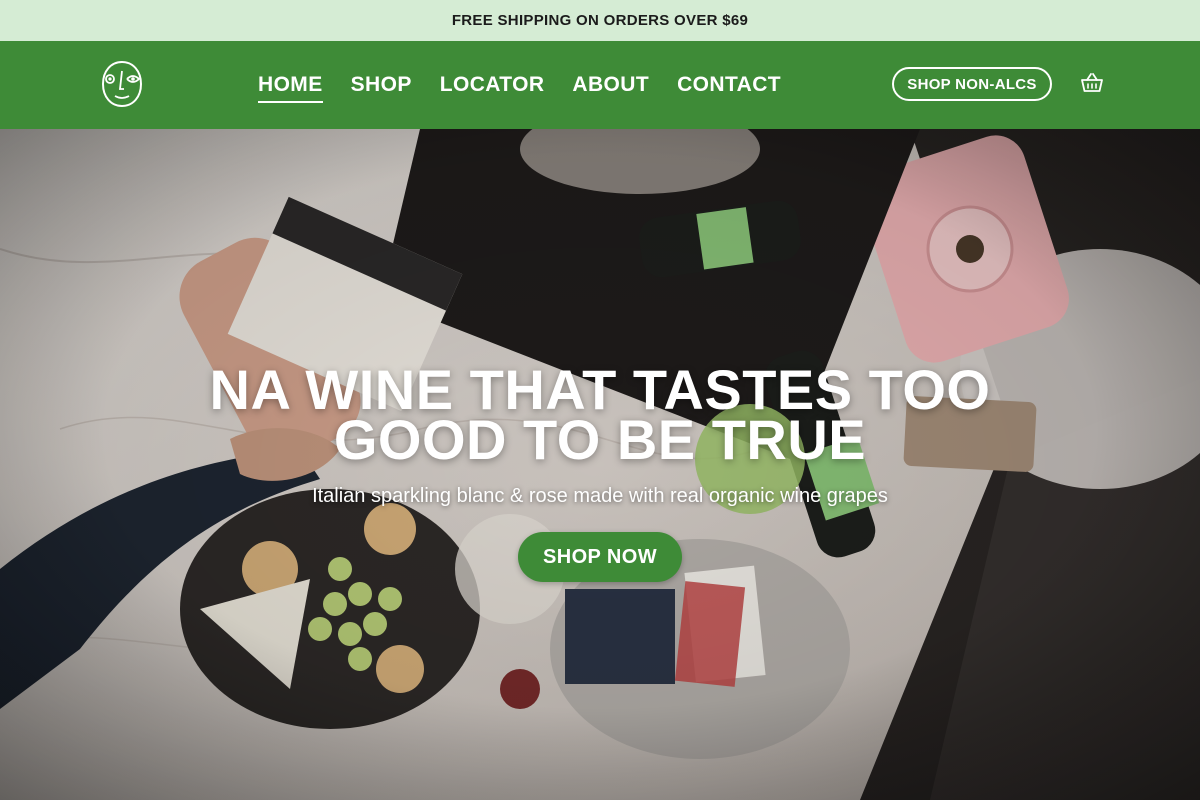 The height and width of the screenshot is (800, 1200). Describe the element at coordinates (600, 414) in the screenshot. I see `hero-headline: NA WINE THAT TASTES TOO GOOD TO BE TRUE` at that location.